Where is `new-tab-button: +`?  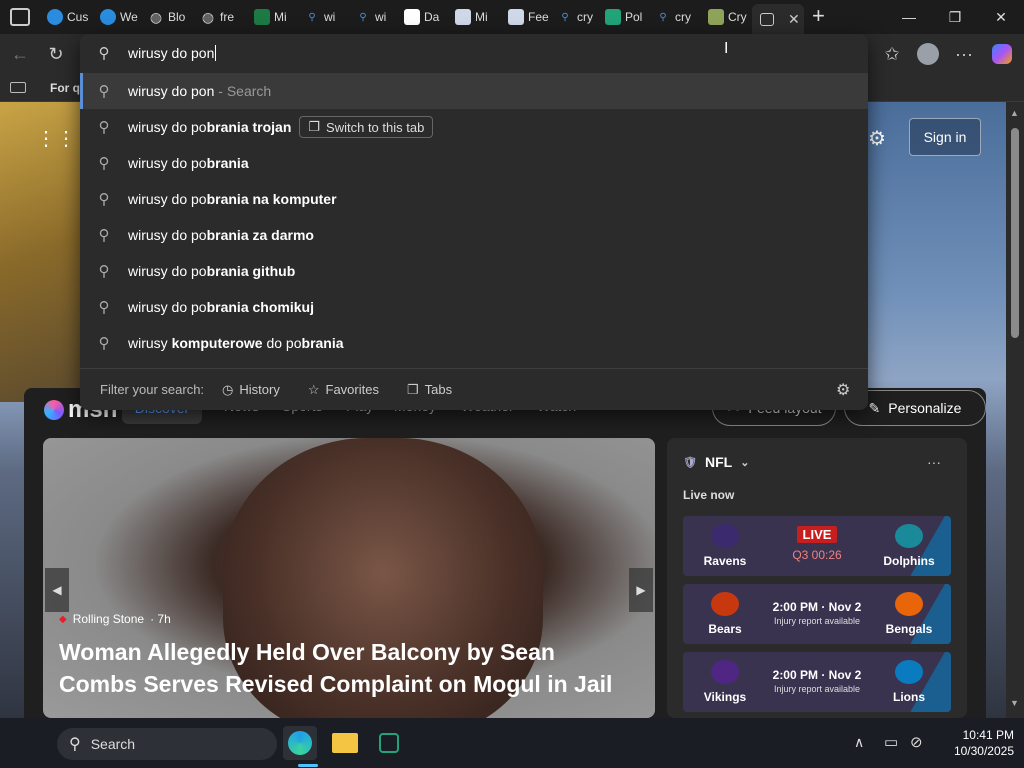 new-tab-button: + is located at coordinates (818, 16).